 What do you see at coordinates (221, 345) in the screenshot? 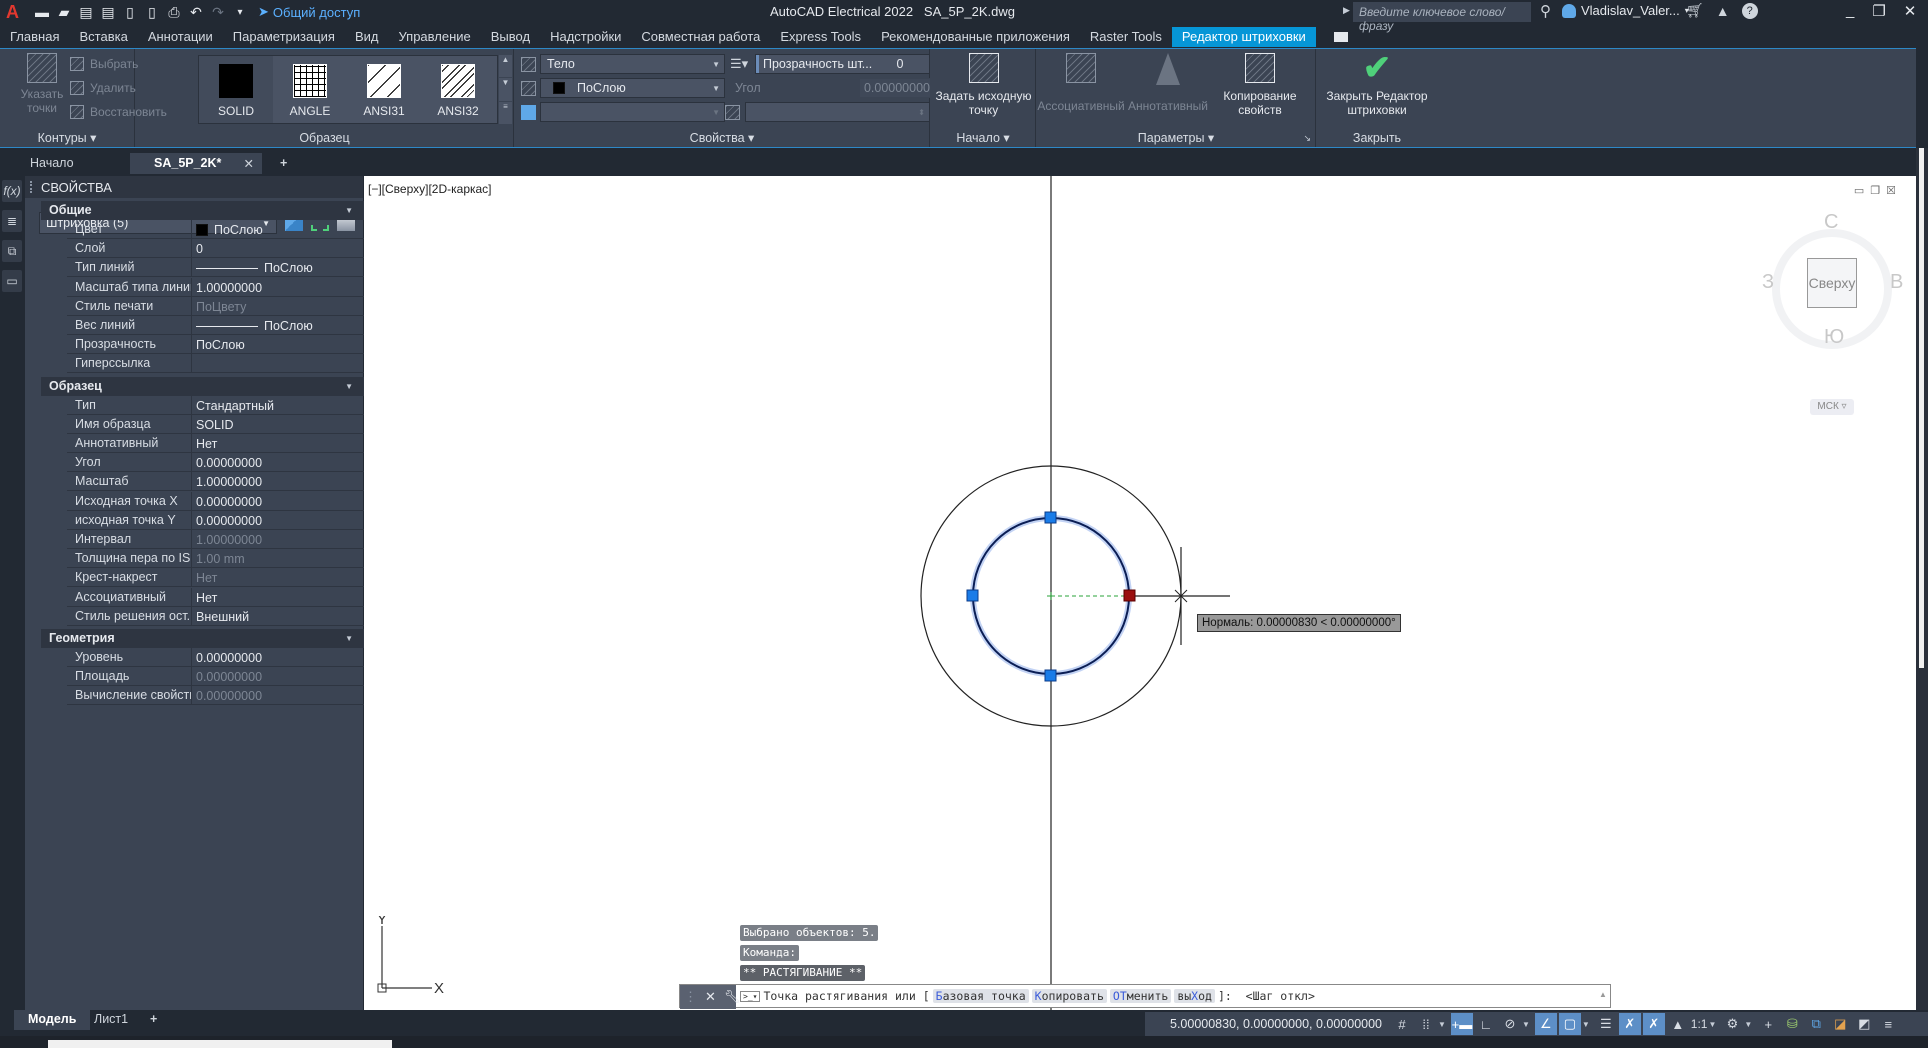
I see `property-row: Прозрачность ПоСлою` at bounding box center [221, 345].